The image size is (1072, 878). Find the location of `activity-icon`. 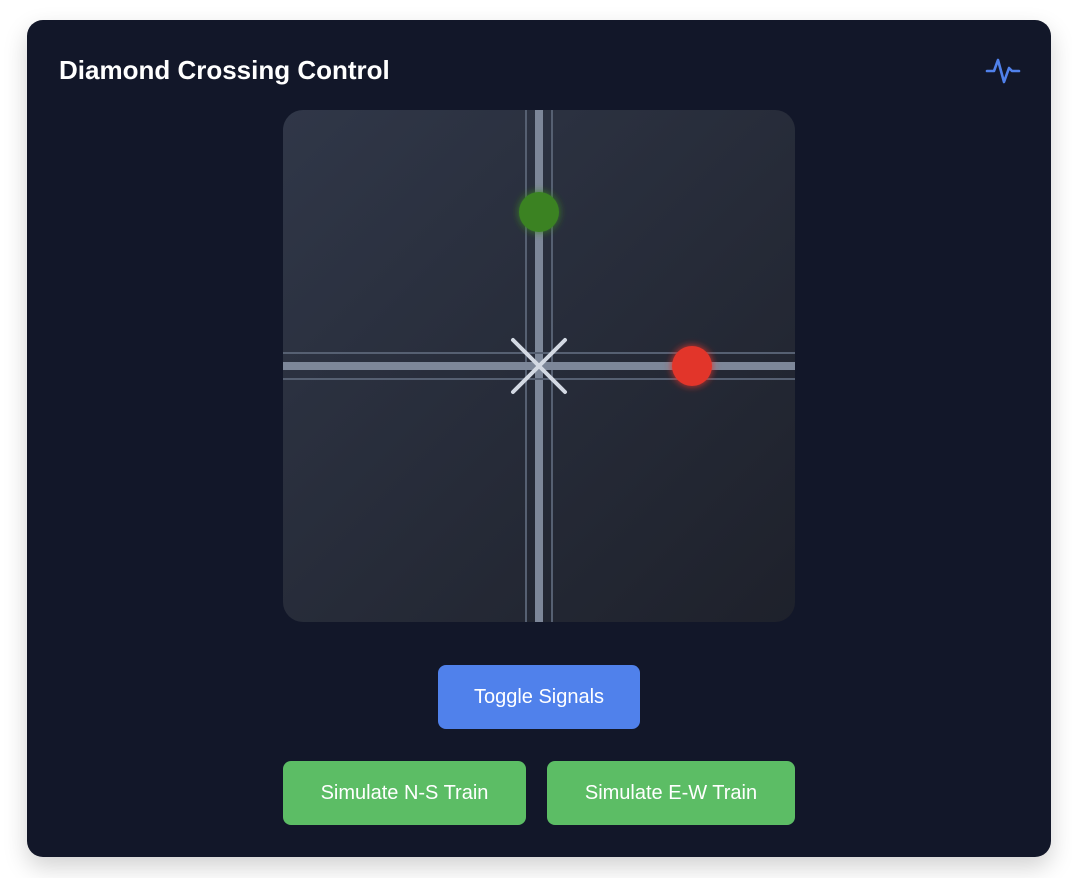

activity-icon is located at coordinates (1003, 71).